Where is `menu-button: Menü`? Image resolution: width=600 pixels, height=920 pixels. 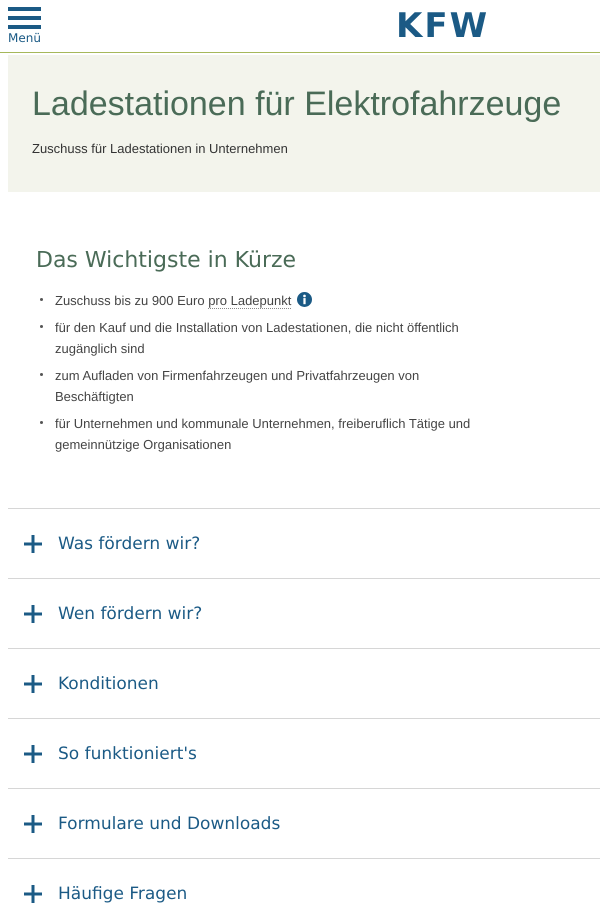
menu-button: Menü is located at coordinates (24, 26).